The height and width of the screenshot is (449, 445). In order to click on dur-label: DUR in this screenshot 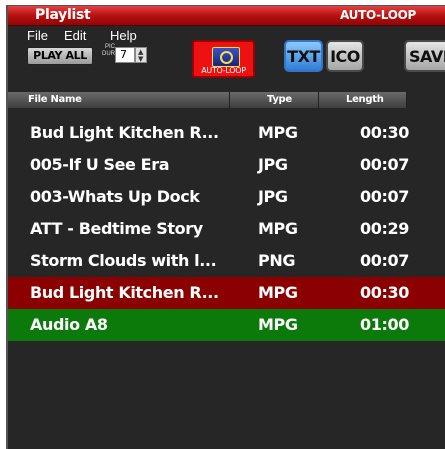, I will do `click(108, 54)`.